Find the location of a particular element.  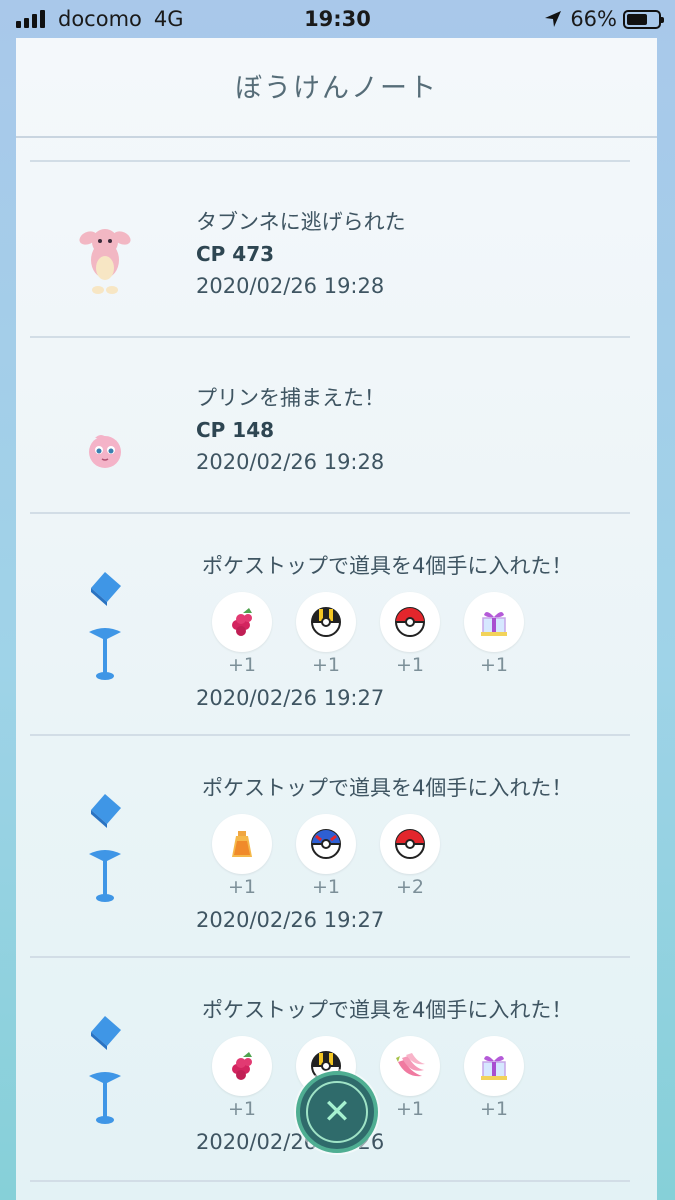

item-count: +2 is located at coordinates (409, 887).